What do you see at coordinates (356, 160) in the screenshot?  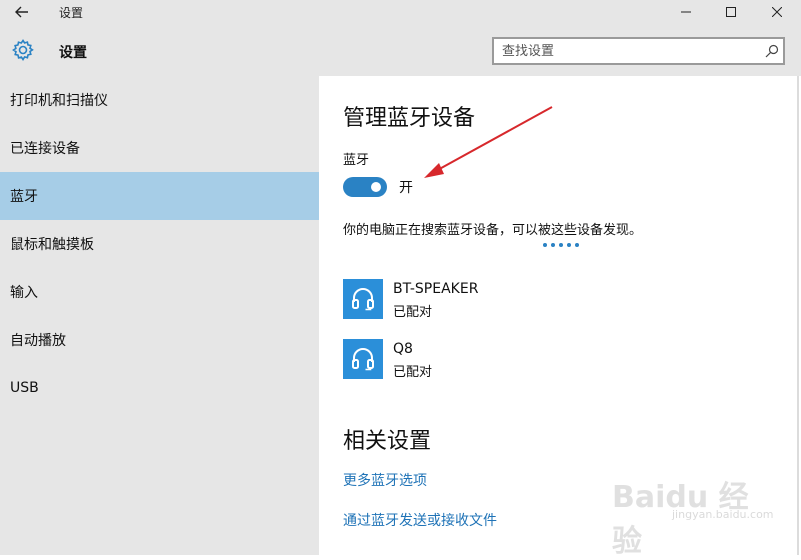 I see `bluetooth-toggle-label: 蓝牙` at bounding box center [356, 160].